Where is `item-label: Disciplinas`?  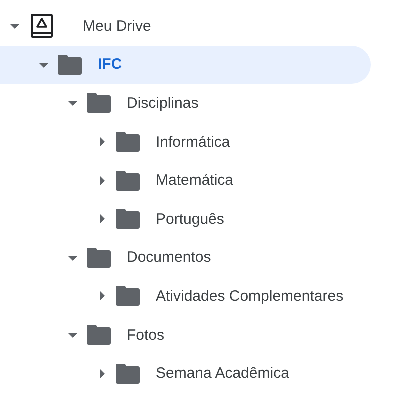 item-label: Disciplinas is located at coordinates (163, 103).